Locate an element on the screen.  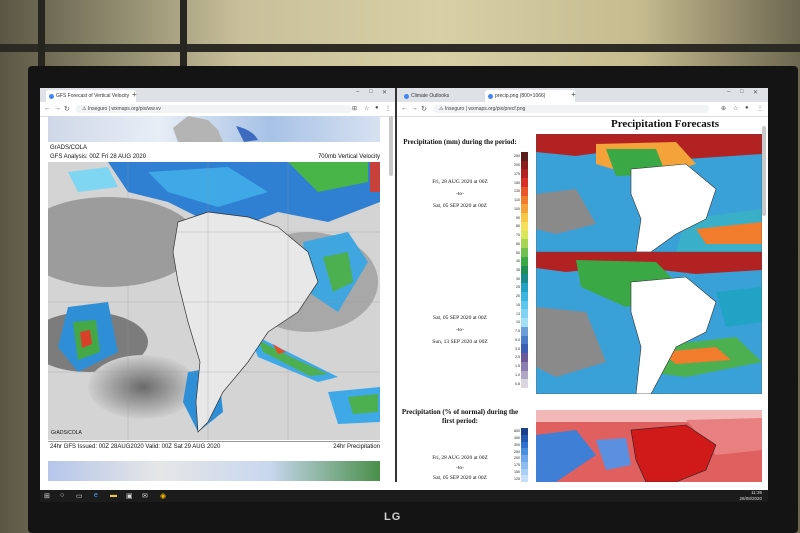
file-explorer-icon: ▬ is located at coordinates (113, 495).